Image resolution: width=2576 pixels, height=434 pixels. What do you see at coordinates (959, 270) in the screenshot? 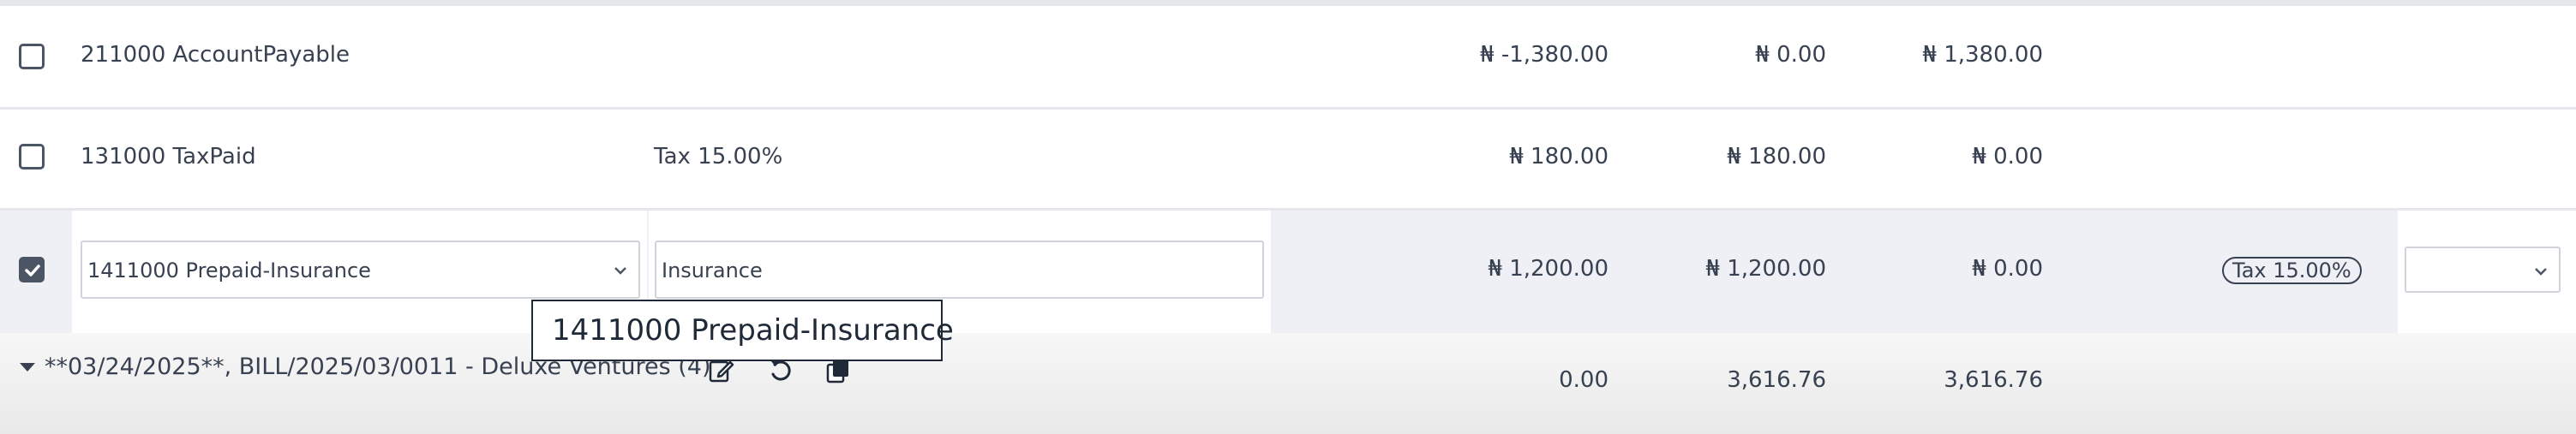
I see `label-input: Insurance` at bounding box center [959, 270].